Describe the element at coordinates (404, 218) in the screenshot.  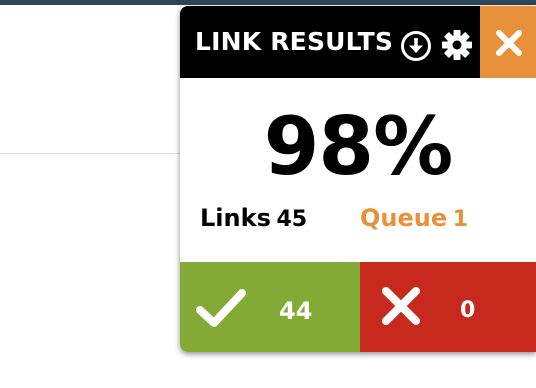
I see `queue-label: Queue` at that location.